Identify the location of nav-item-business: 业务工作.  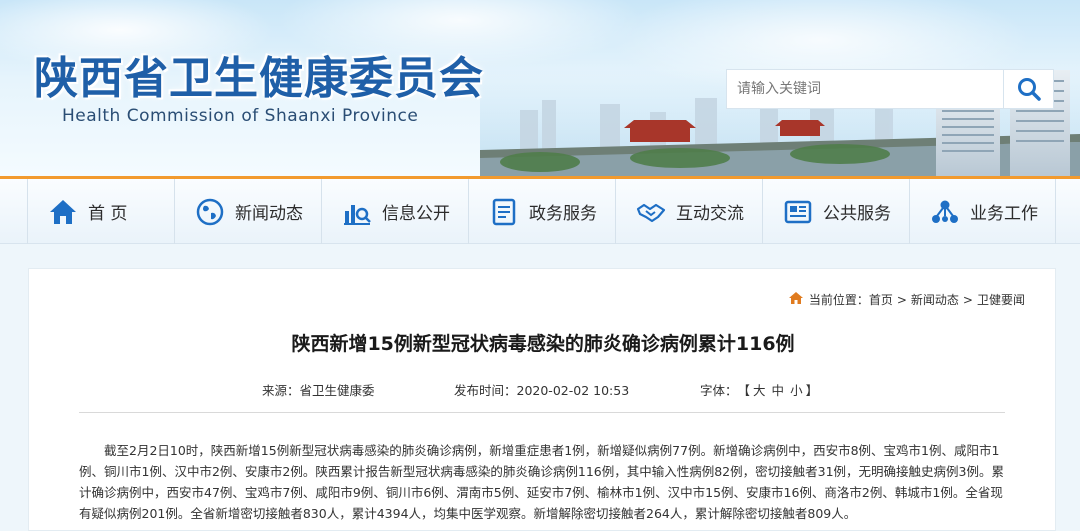
(982, 211).